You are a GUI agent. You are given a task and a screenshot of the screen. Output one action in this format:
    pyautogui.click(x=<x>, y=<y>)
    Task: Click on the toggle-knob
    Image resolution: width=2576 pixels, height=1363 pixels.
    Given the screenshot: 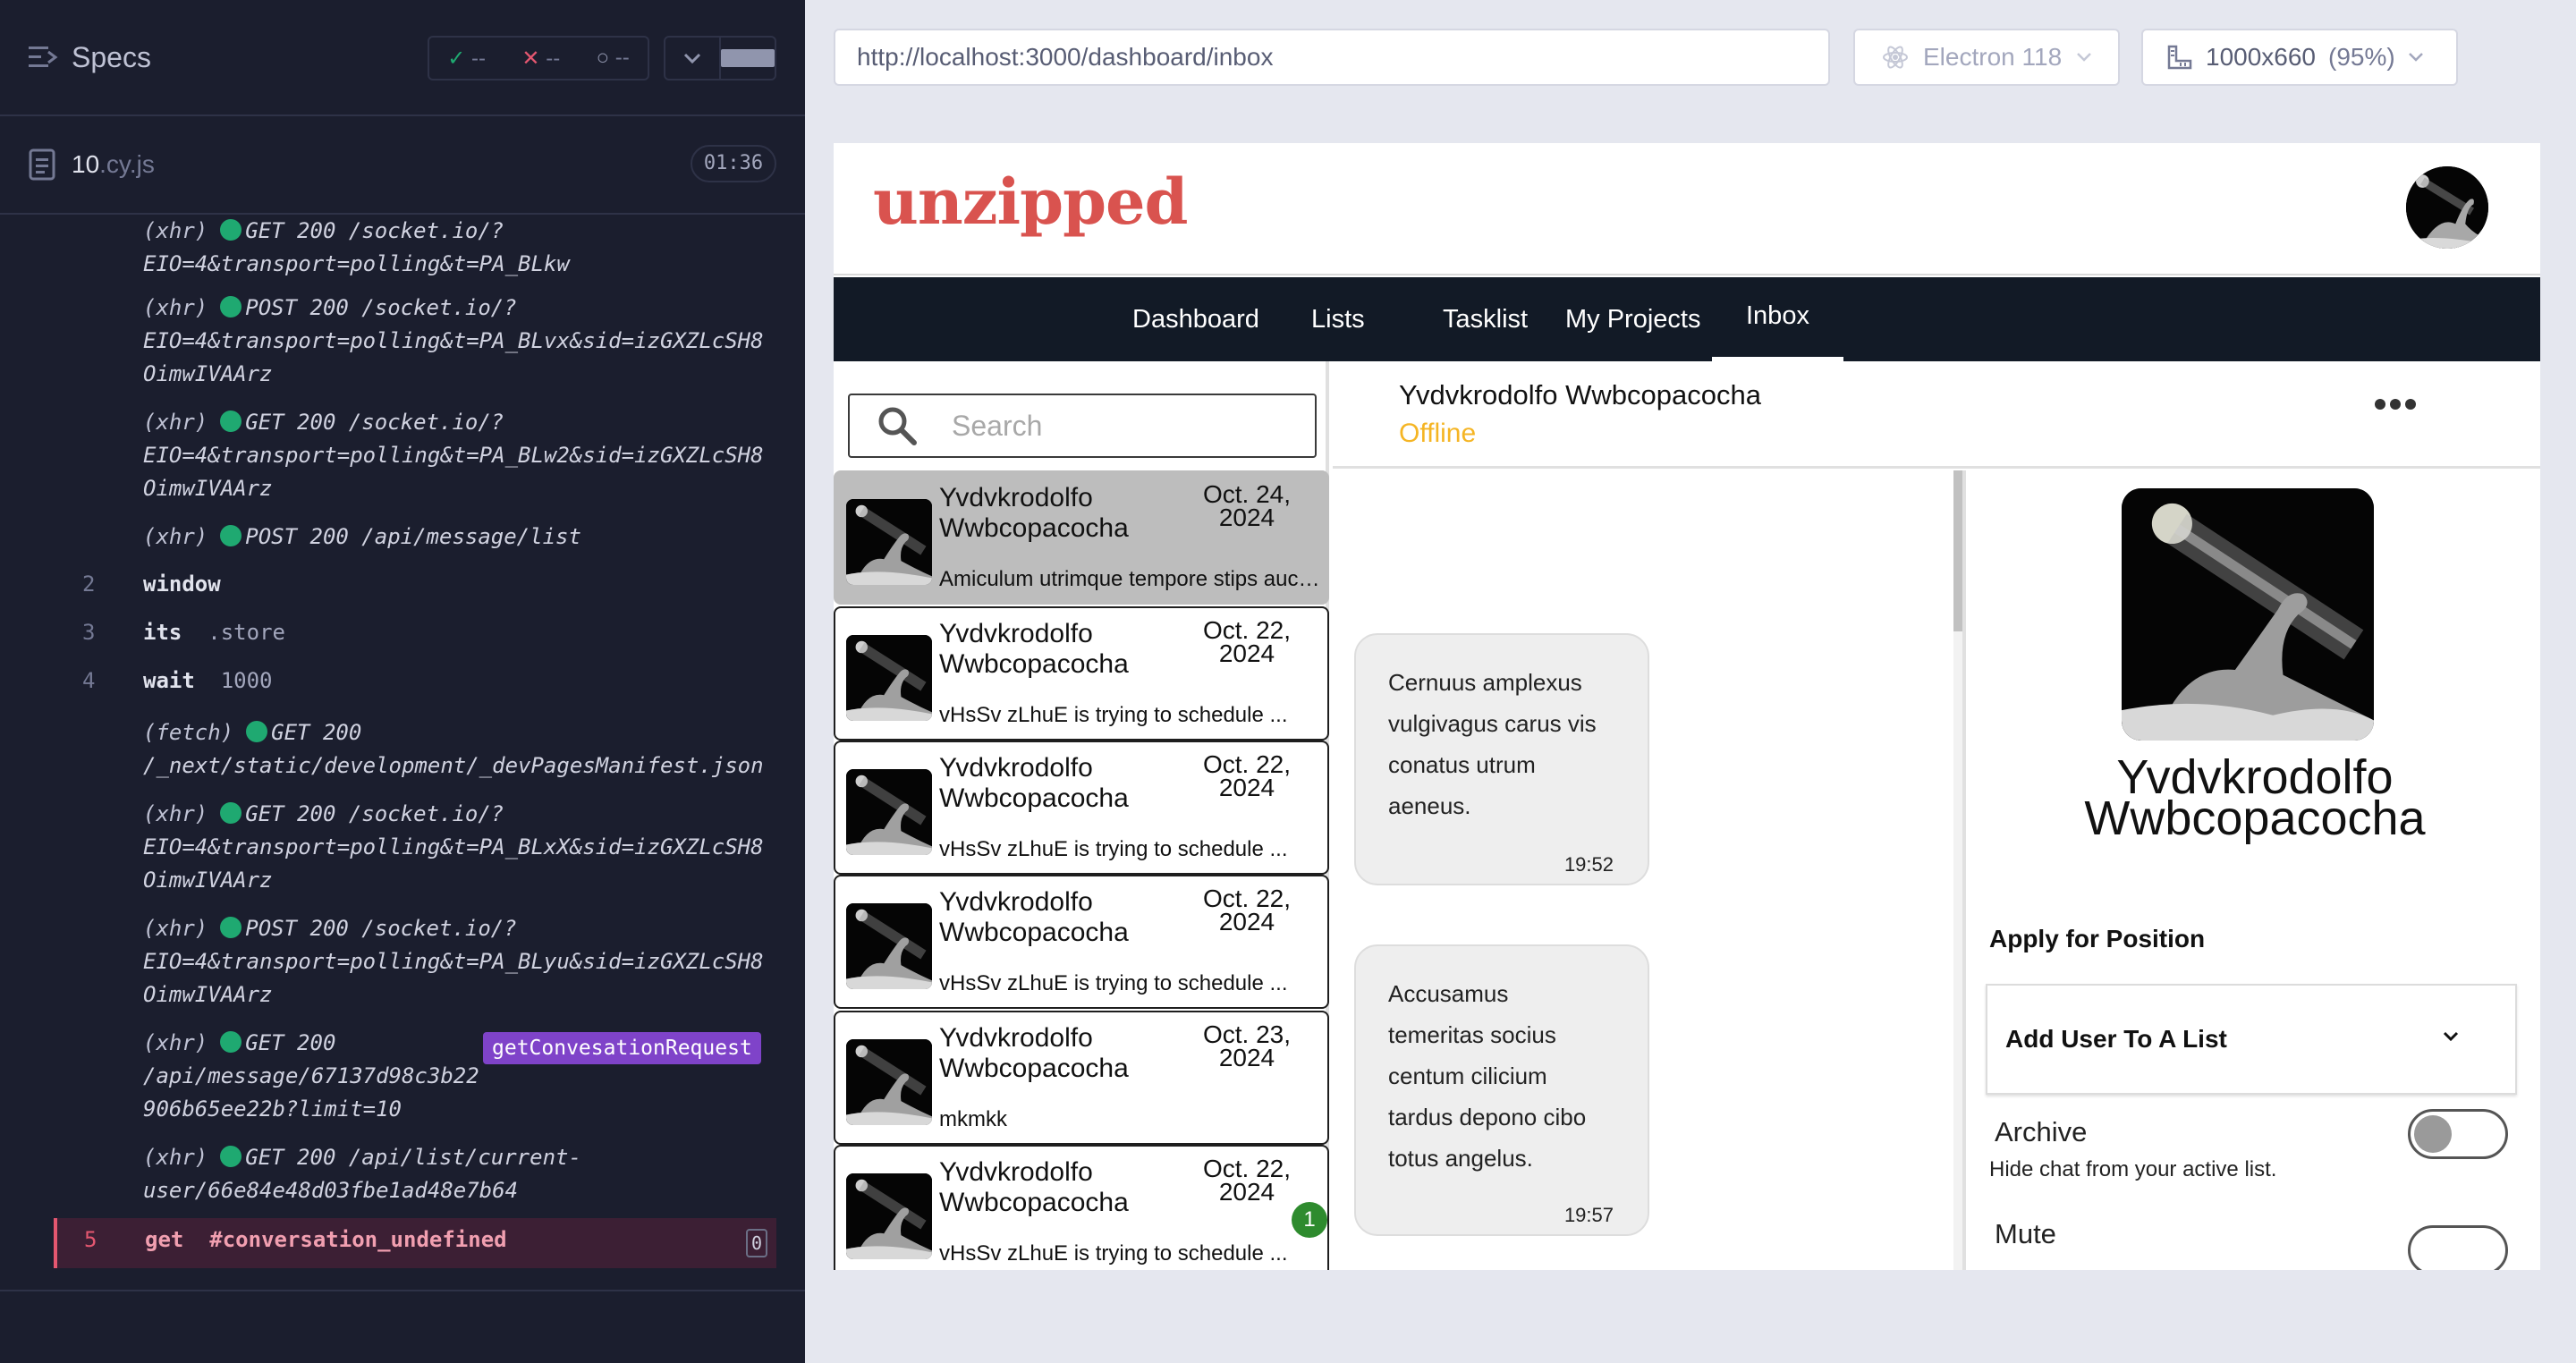 What is the action you would take?
    pyautogui.click(x=2433, y=1134)
    